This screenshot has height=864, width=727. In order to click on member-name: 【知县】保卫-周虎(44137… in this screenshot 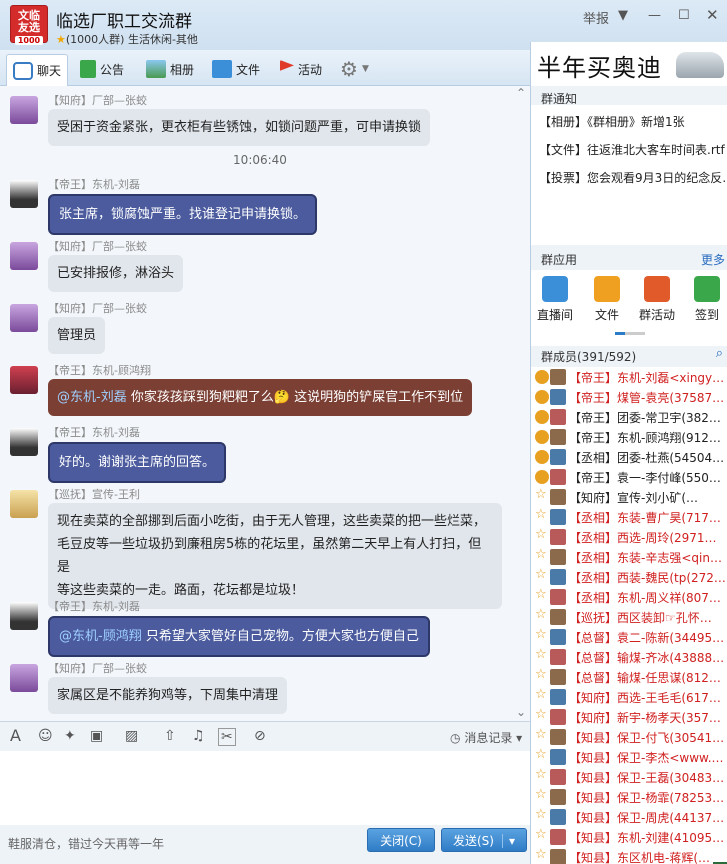, I will do `click(647, 818)`.